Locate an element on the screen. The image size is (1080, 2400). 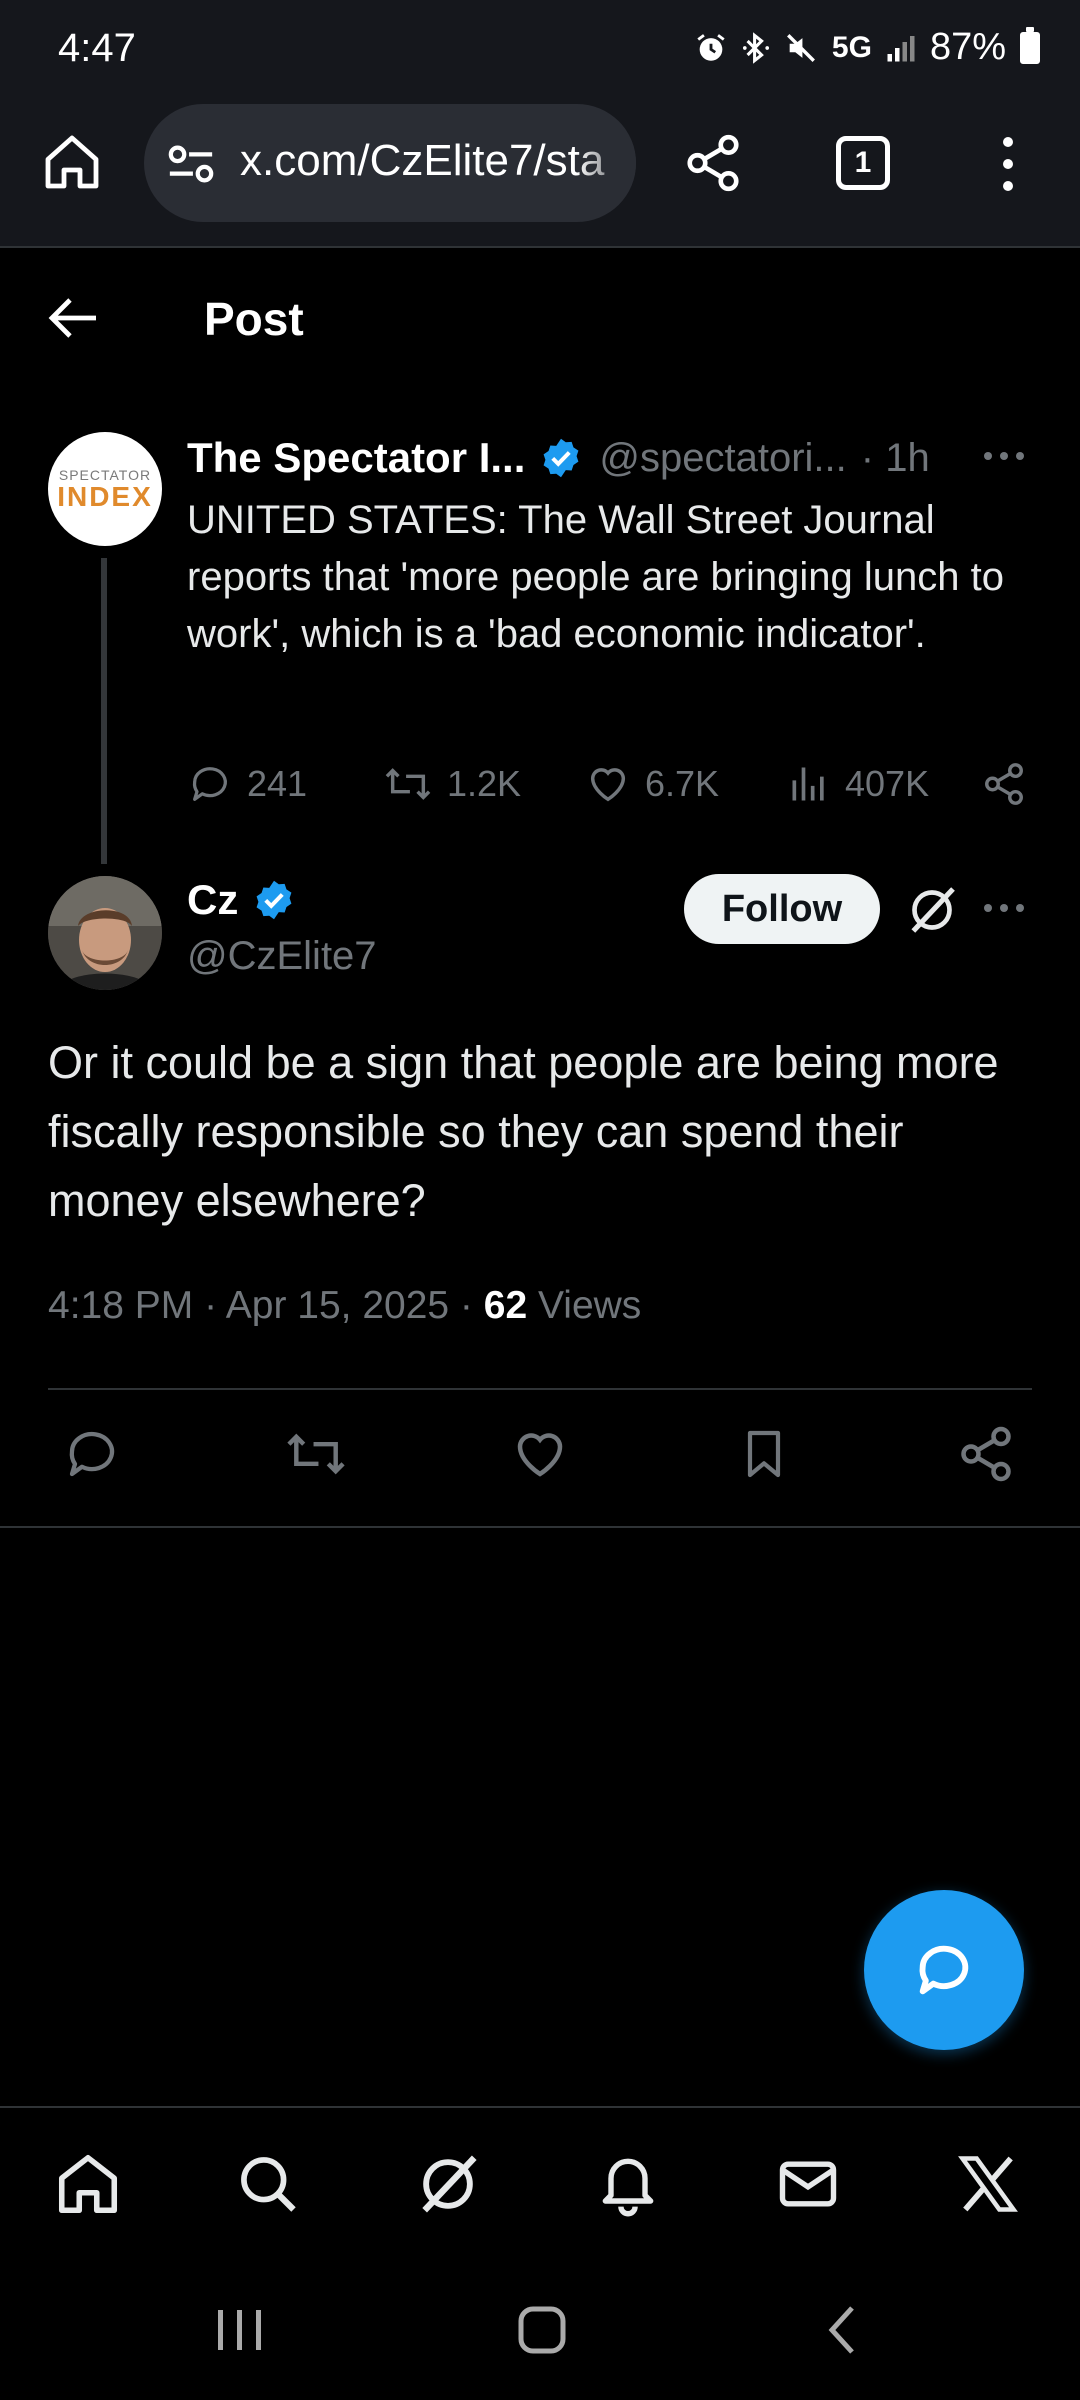
tweet-timestamp-views: 4:18 PM · Apr 15, 2025 · 62 Views is located at coordinates (344, 1306).